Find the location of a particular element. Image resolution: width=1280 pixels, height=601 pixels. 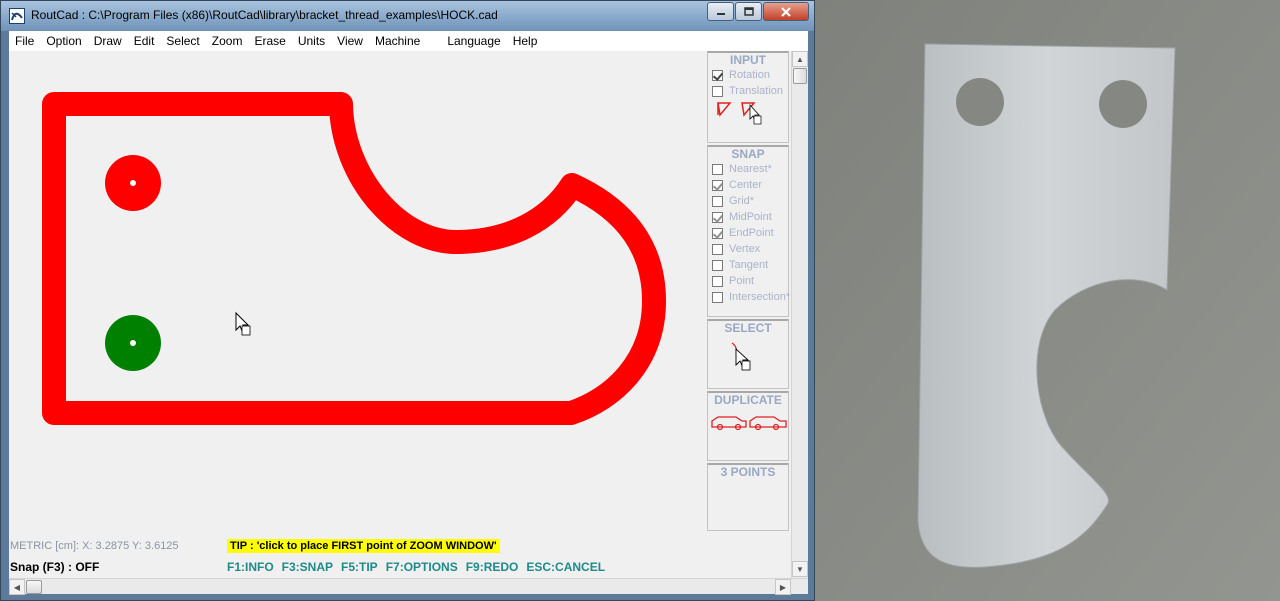

snap-title: SNAP is located at coordinates (748, 154).